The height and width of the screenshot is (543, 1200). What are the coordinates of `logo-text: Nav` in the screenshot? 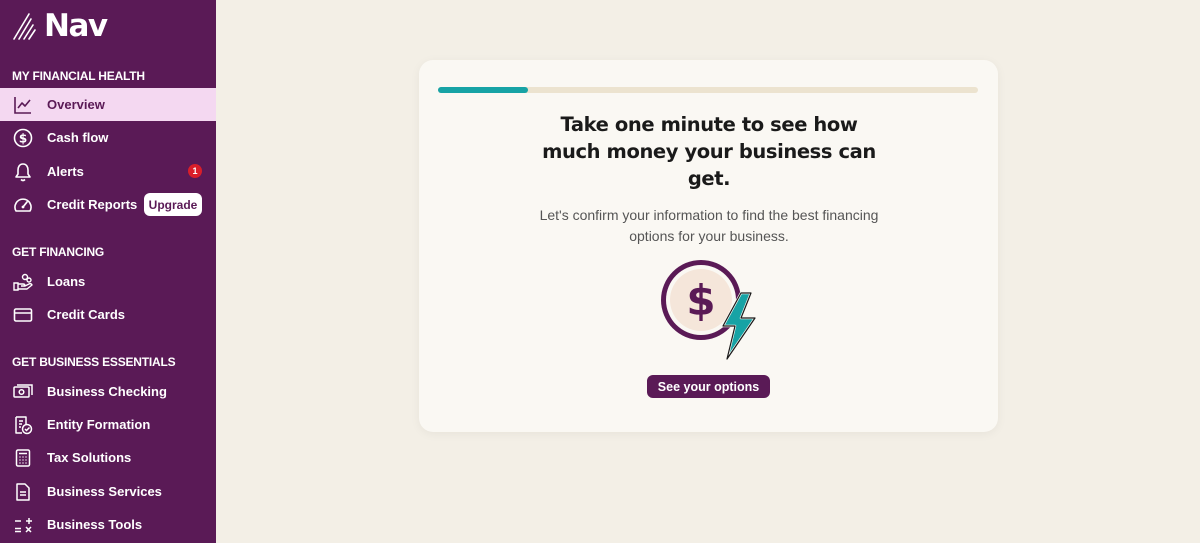 It's located at (76, 26).